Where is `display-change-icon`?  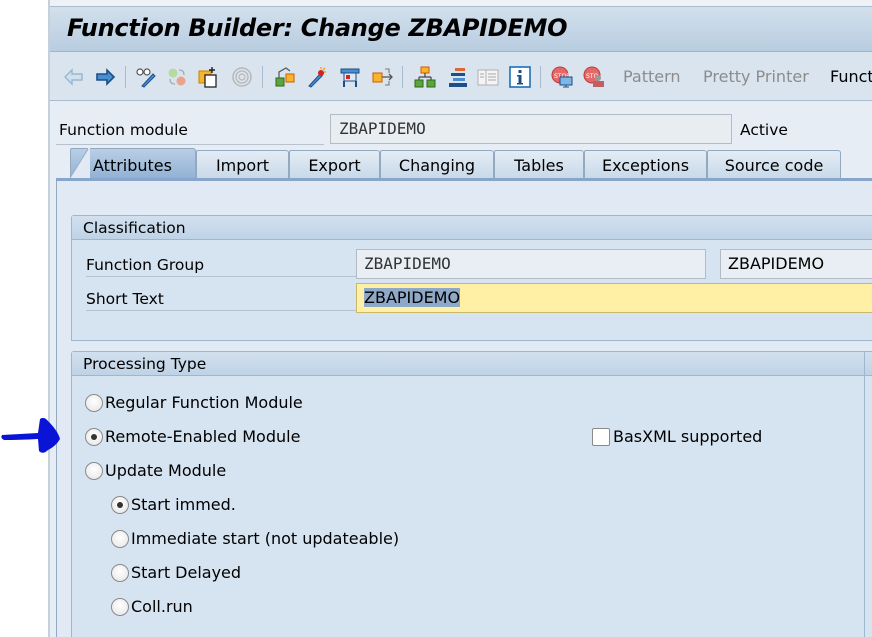
display-change-icon is located at coordinates (146, 78).